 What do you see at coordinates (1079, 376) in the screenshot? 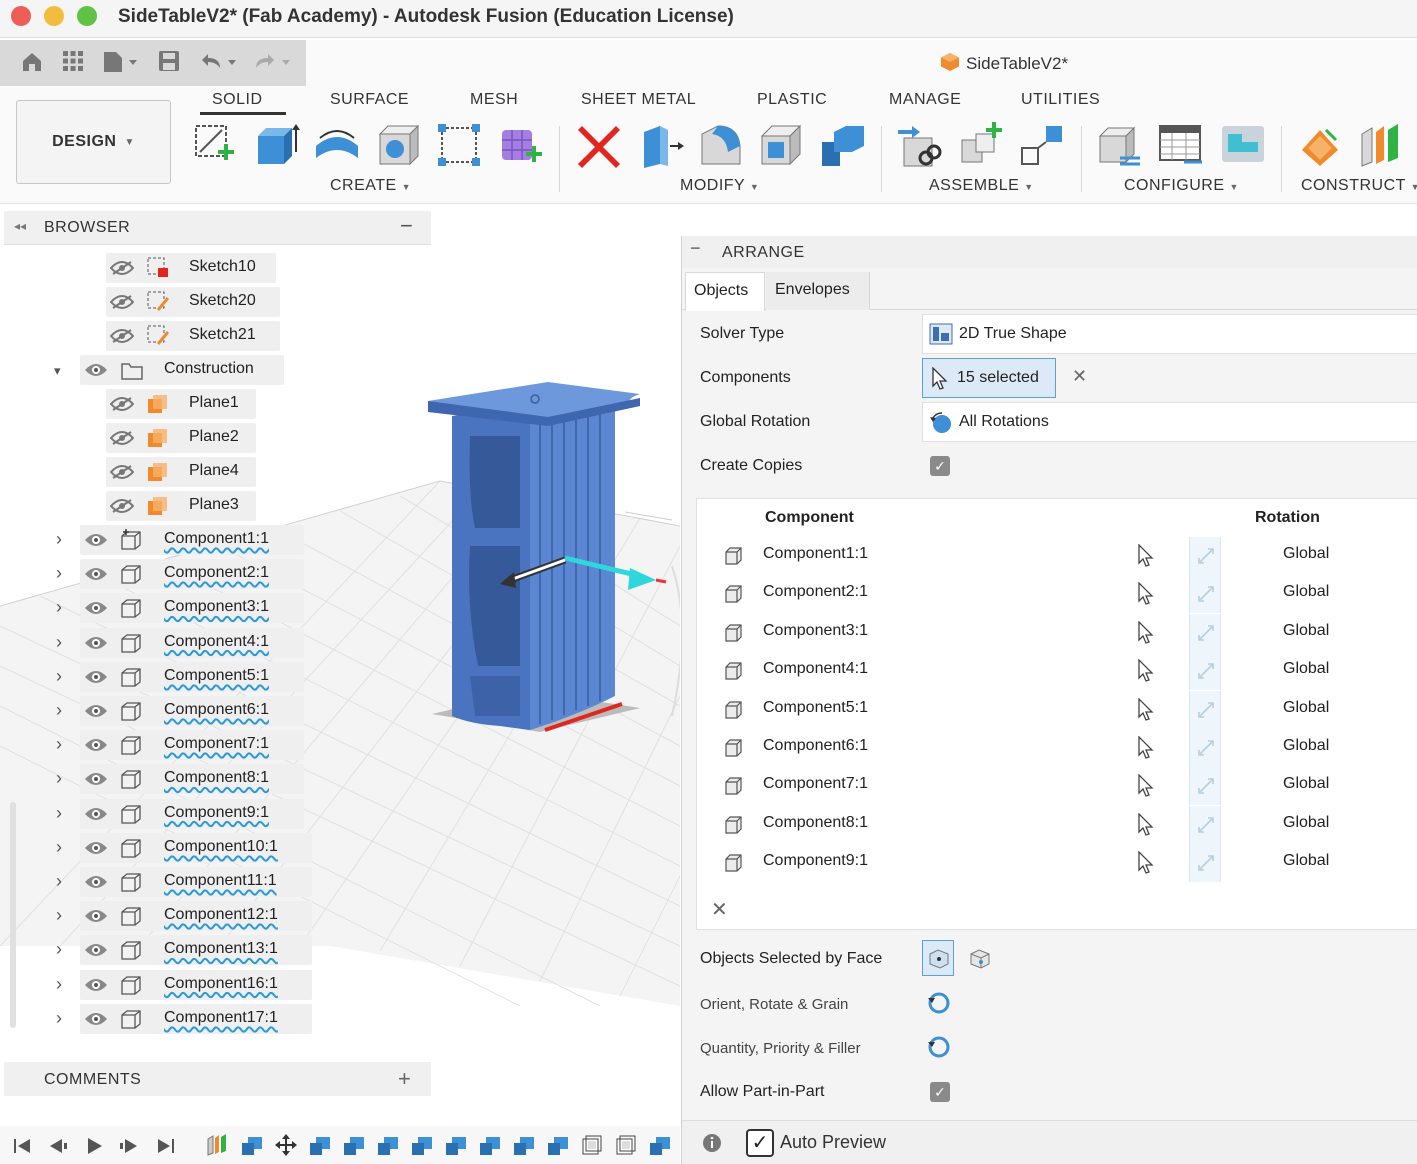
I see `clear-selection-icon: ✕` at bounding box center [1079, 376].